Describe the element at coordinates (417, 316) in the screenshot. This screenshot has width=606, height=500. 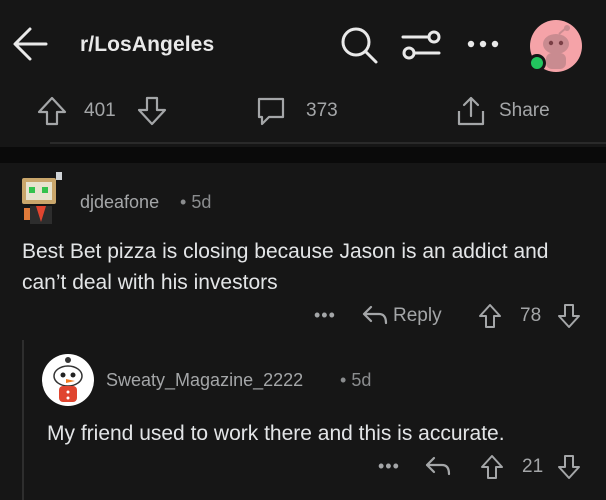
I see `reply-button: Reply` at that location.